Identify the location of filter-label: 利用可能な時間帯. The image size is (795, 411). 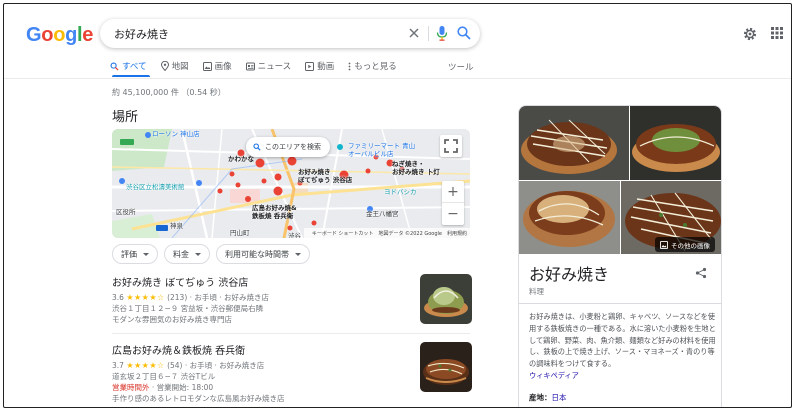
(257, 254).